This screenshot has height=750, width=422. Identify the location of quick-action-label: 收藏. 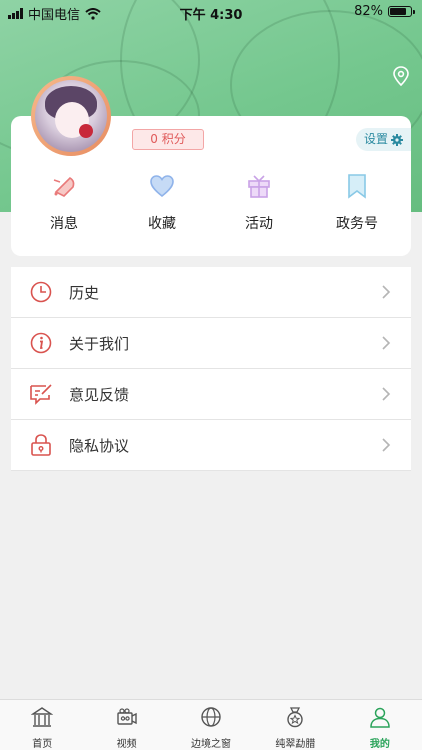
(162, 224).